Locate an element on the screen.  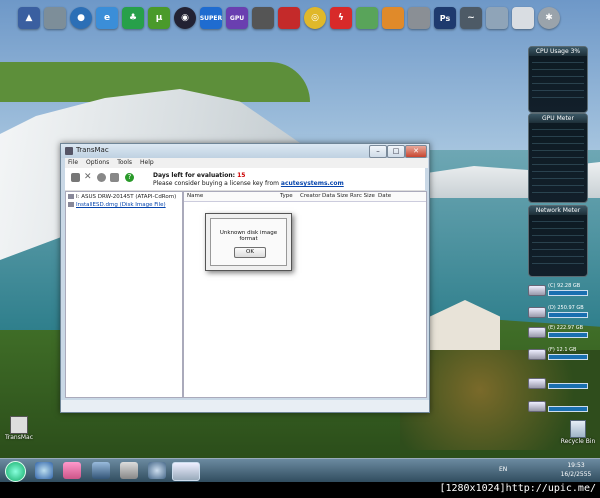
drive-e: (E) 222.97 GB is located at coordinates (558, 332).